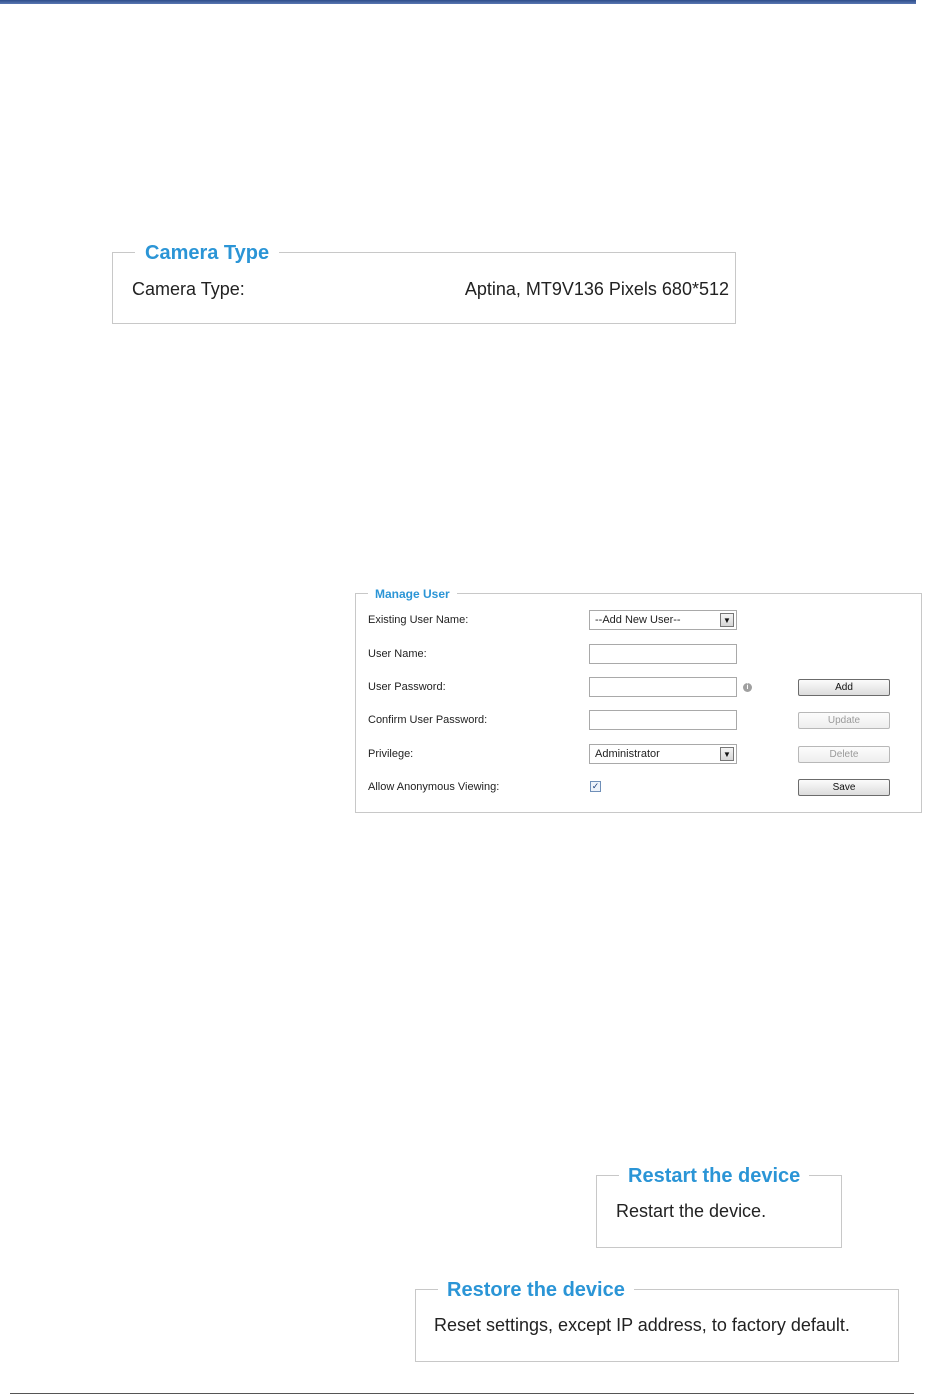 This screenshot has height=1397, width=926. What do you see at coordinates (536, 1290) in the screenshot?
I see `restore-legend: Restore the device` at bounding box center [536, 1290].